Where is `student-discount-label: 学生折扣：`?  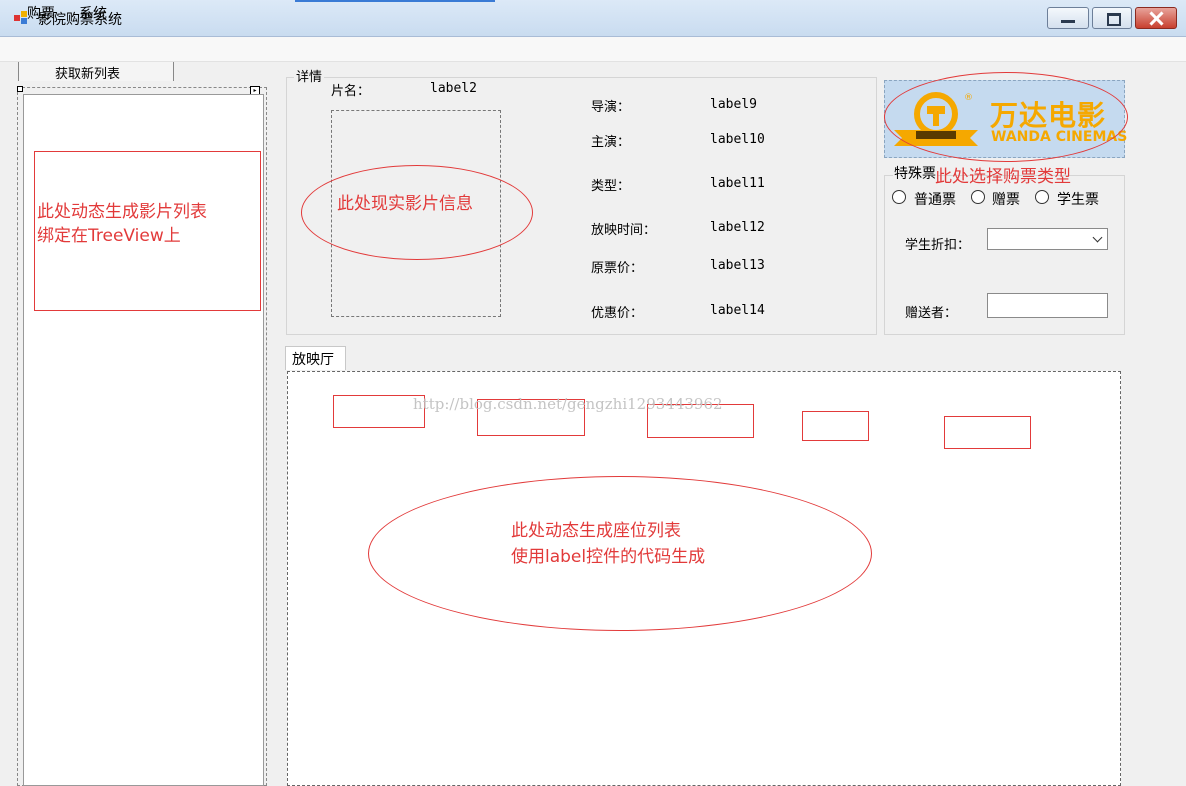 student-discount-label: 学生折扣： is located at coordinates (938, 245).